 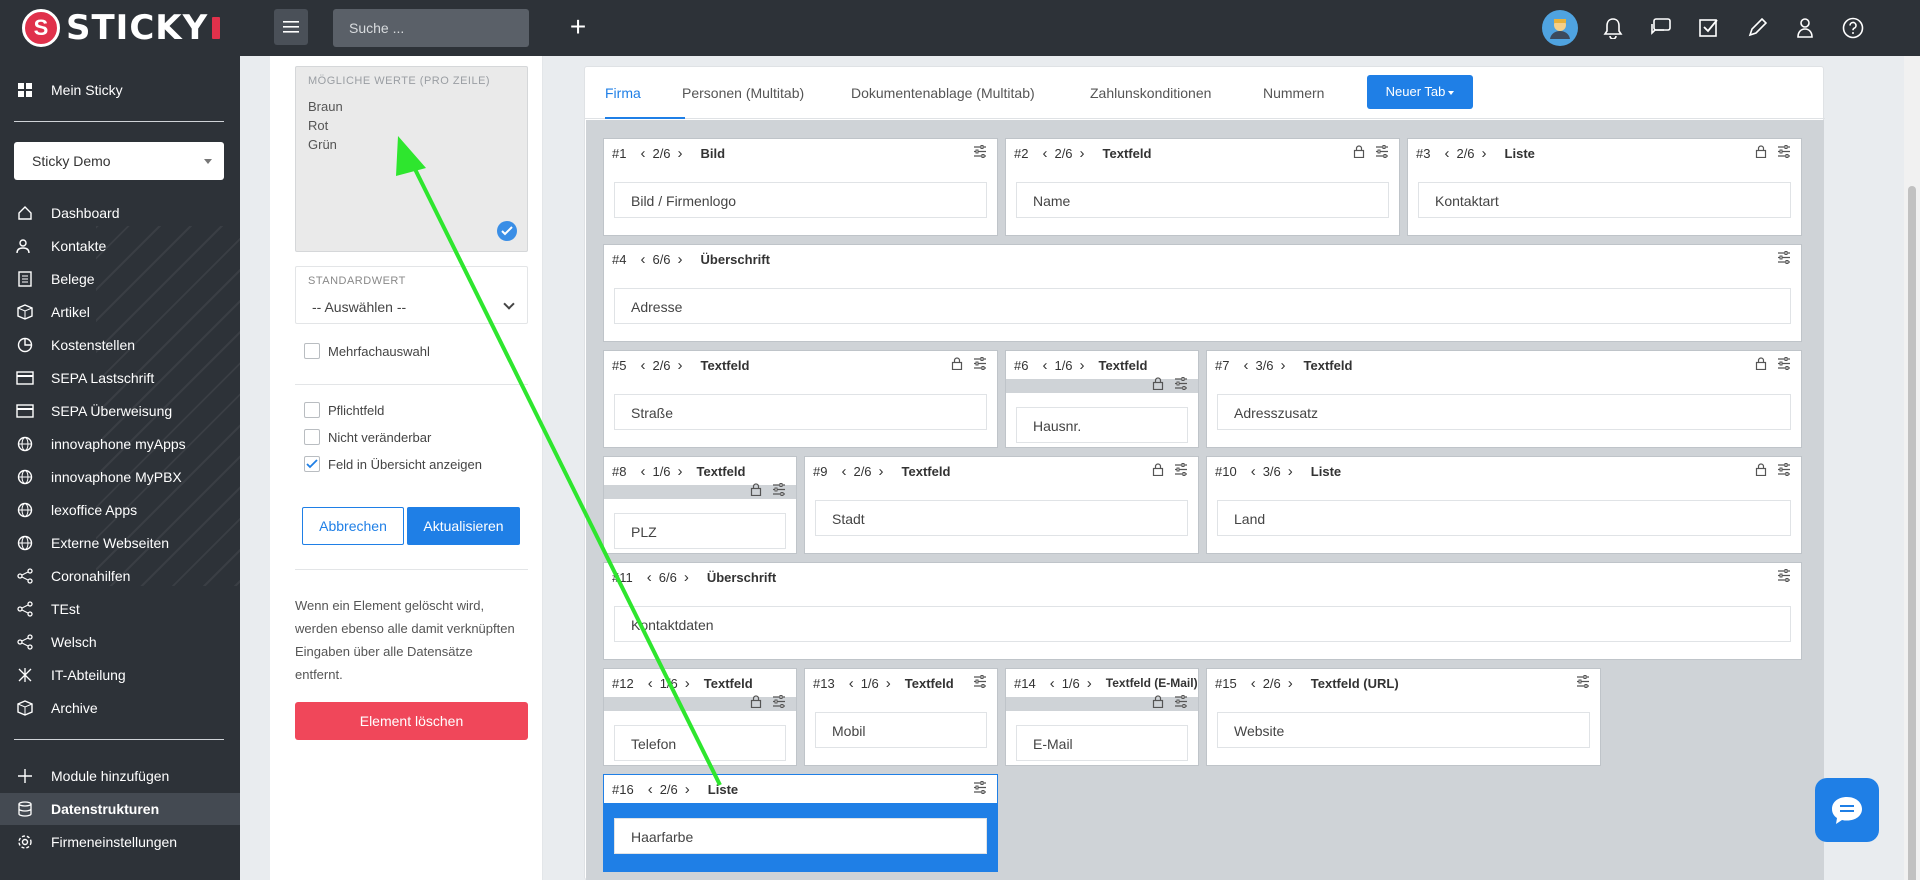 I want to click on field-block: #2 ‹ 2/6 › Textfeld Name, so click(x=1202, y=187).